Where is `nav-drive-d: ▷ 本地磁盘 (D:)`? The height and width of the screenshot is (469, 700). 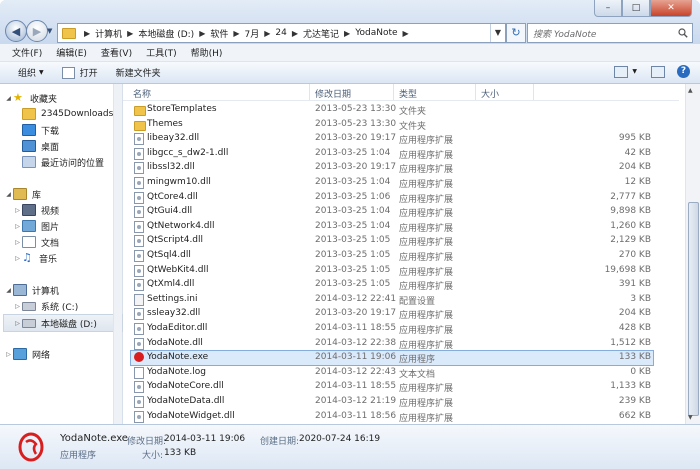
nav-drive-d: ▷ 本地磁盘 (D:) is located at coordinates (63, 323).